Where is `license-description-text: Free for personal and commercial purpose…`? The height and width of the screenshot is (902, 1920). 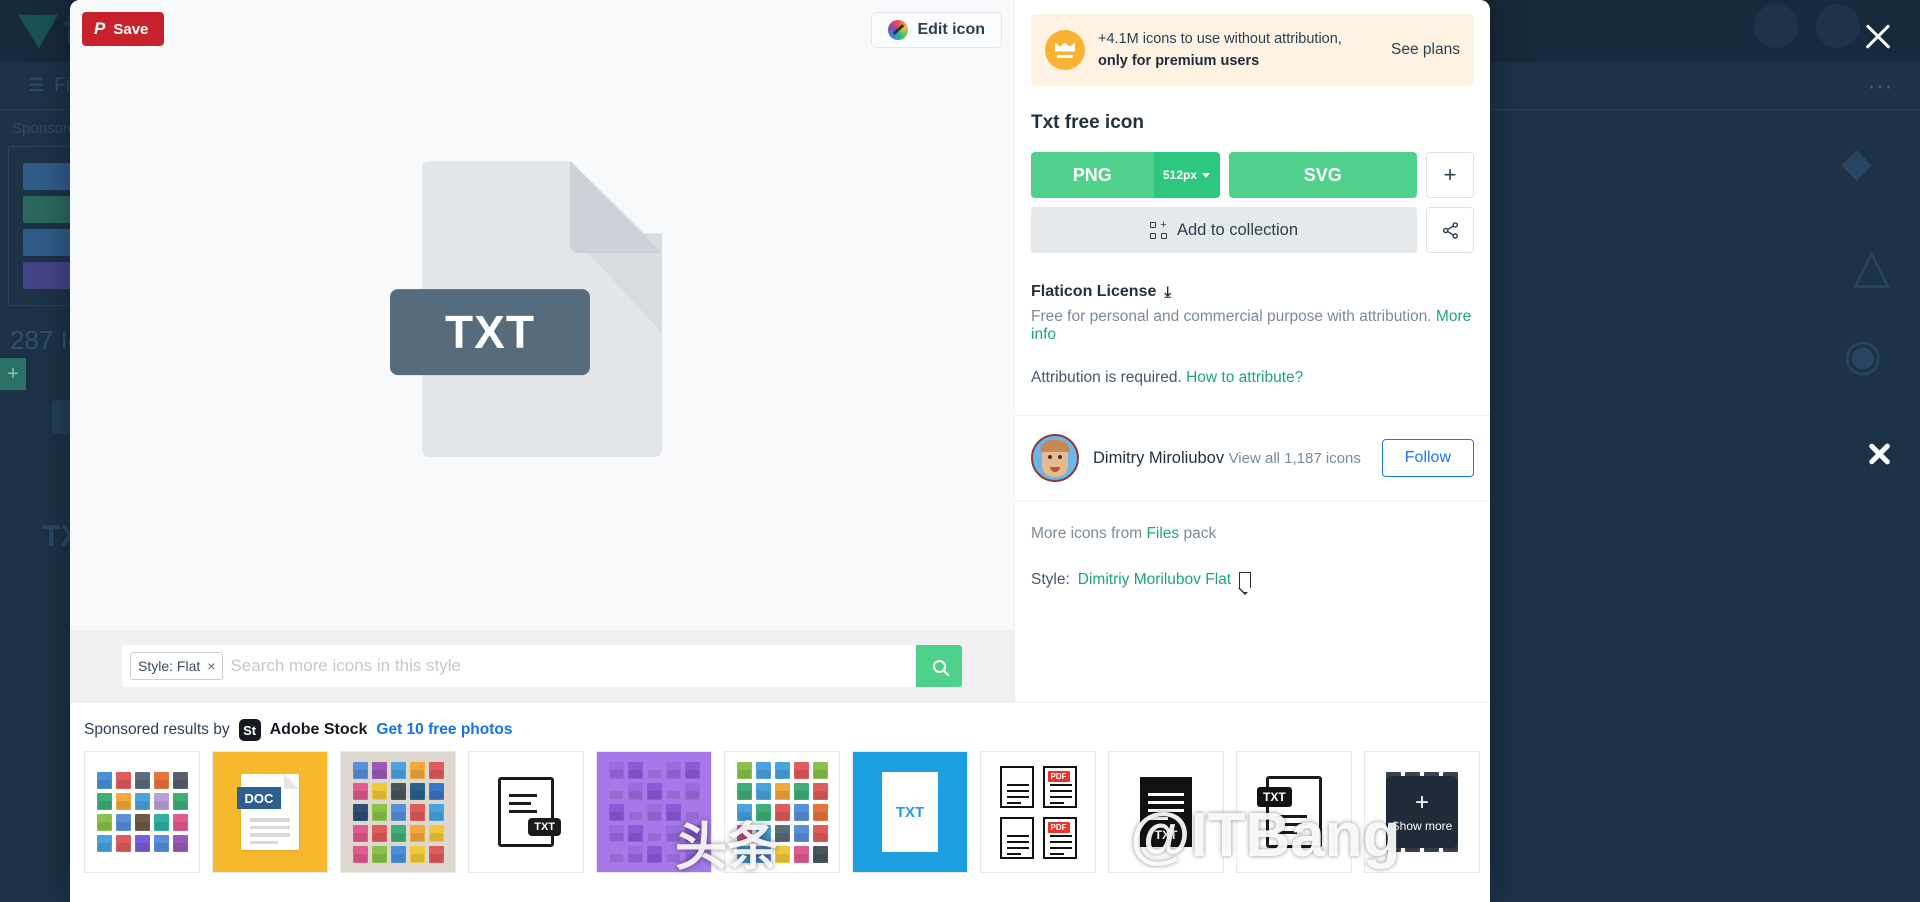 license-description-text: Free for personal and commercial purpose… is located at coordinates (1231, 316).